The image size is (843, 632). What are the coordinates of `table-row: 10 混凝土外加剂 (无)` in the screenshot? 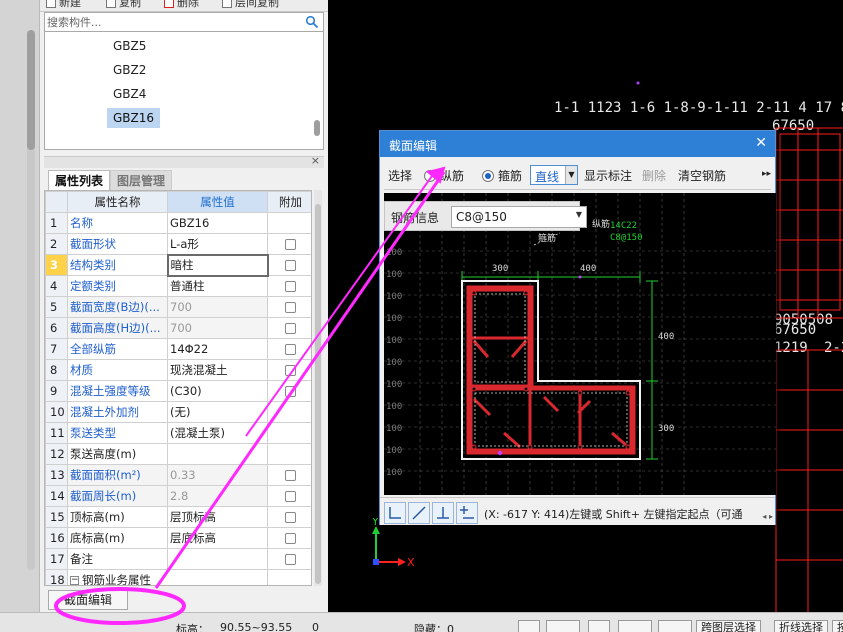 It's located at (178, 412).